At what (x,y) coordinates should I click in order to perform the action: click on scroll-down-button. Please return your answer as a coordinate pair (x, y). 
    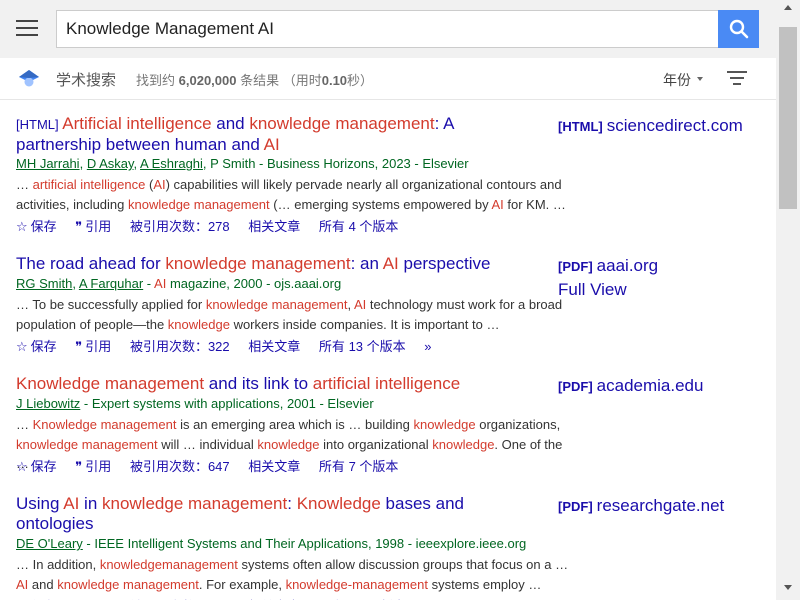
    Looking at the image, I should click on (788, 588).